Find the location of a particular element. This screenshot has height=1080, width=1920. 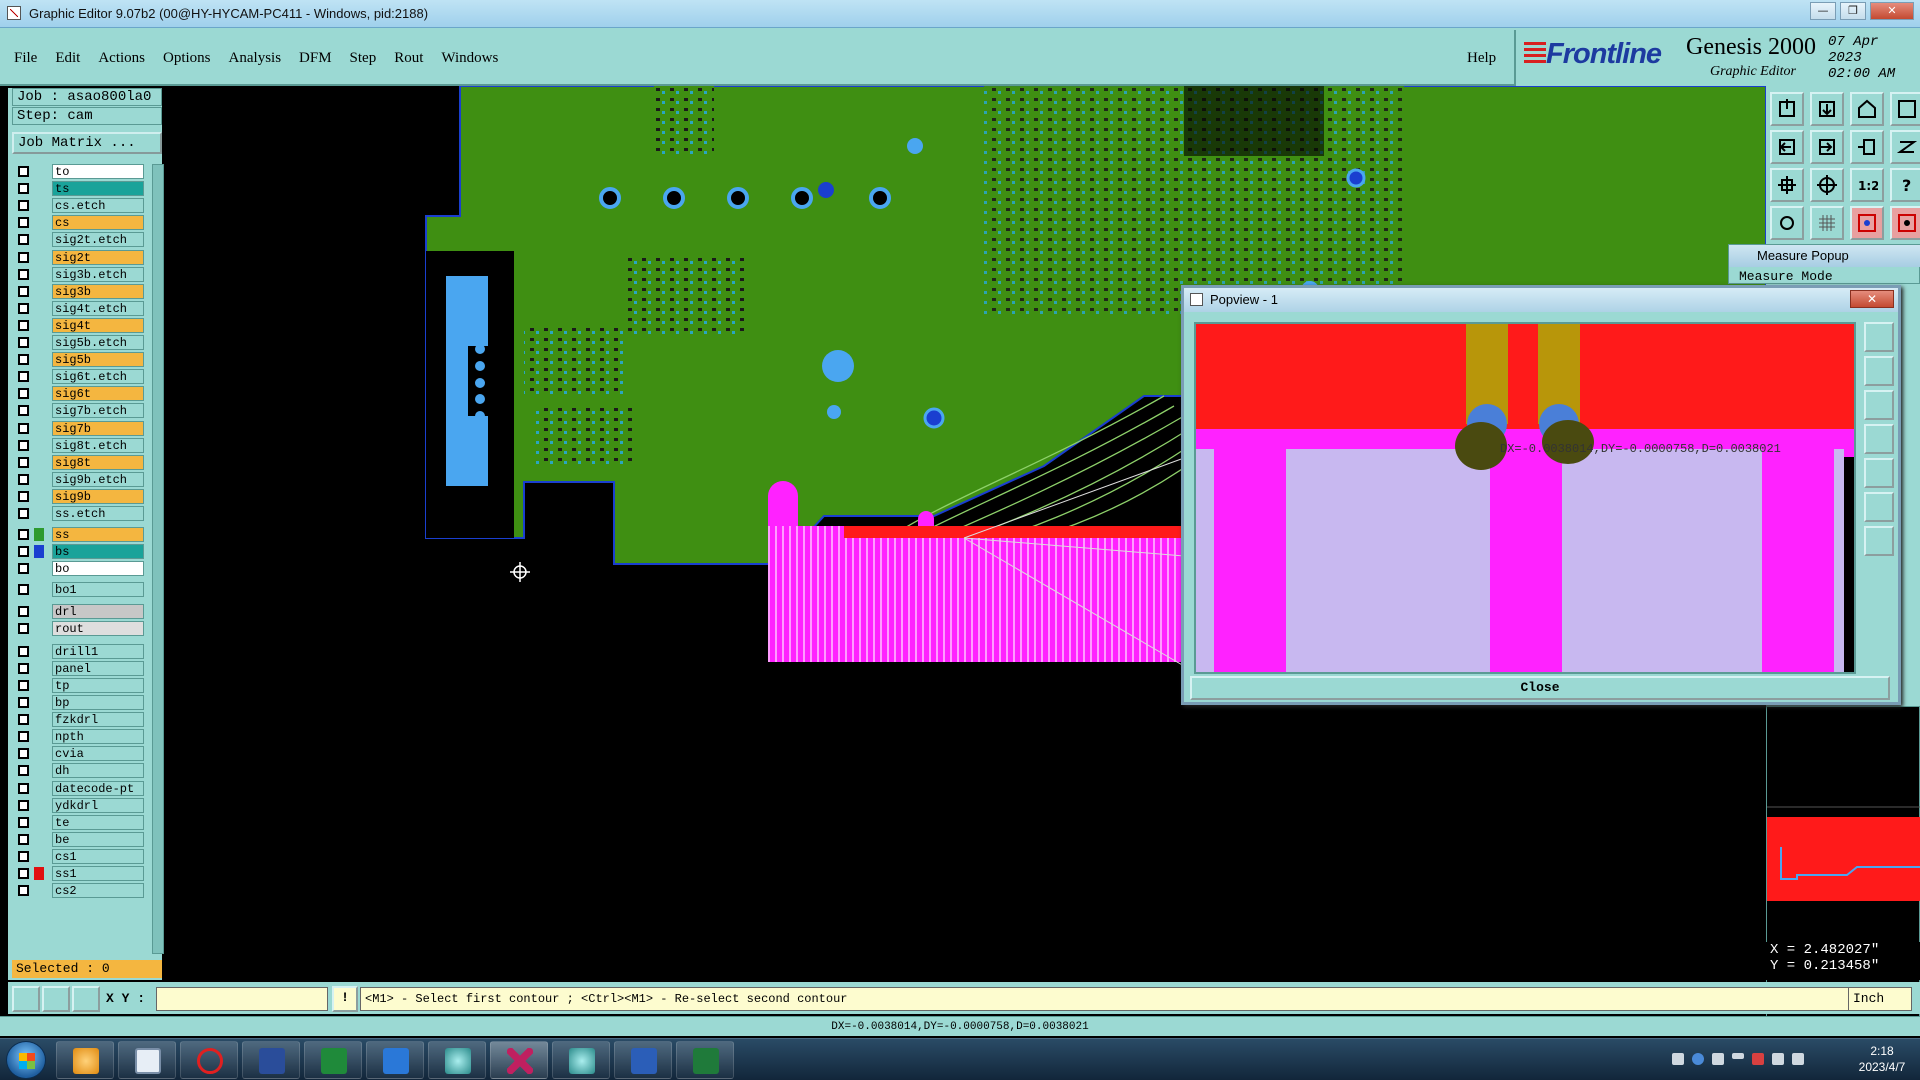

menu-analysis: Analysis is located at coordinates (255, 58).